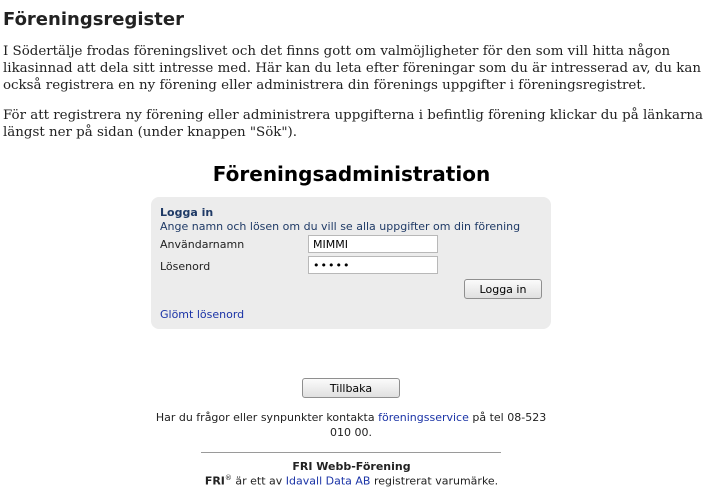  I want to click on login-button: Logga in, so click(503, 289).